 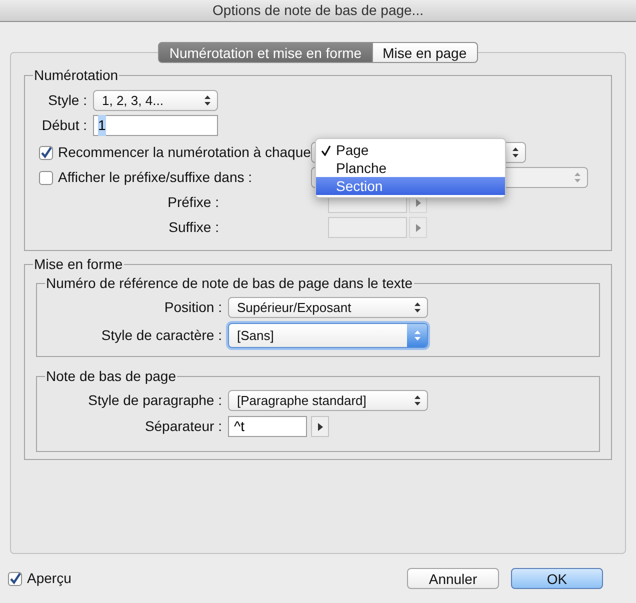 What do you see at coordinates (67, 100) in the screenshot?
I see `field-label: Style :` at bounding box center [67, 100].